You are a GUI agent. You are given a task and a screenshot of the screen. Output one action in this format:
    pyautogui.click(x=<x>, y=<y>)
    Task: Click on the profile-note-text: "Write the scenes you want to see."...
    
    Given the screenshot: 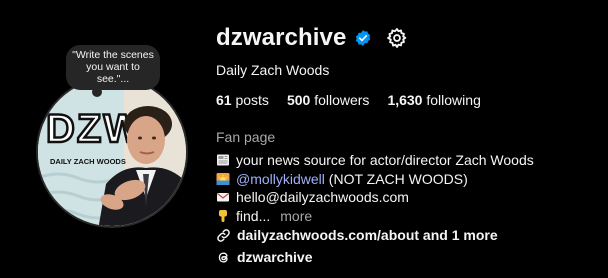 What is the action you would take?
    pyautogui.click(x=113, y=67)
    